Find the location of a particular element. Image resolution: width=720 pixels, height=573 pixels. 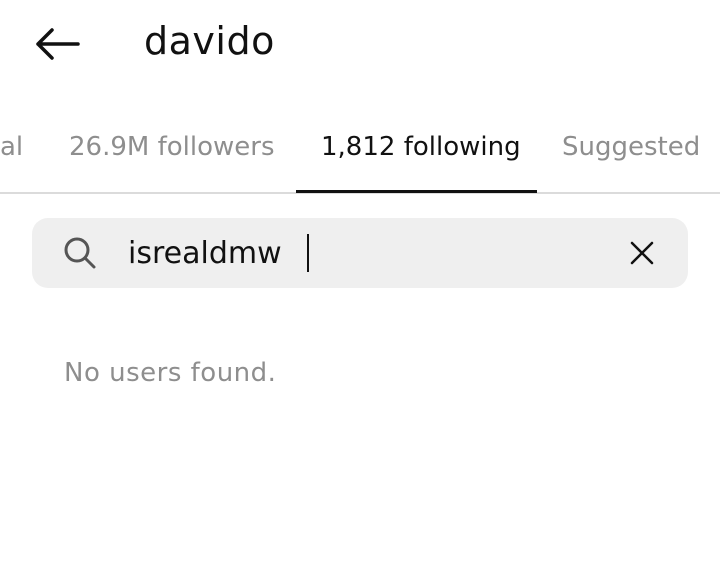

search-icon is located at coordinates (80, 253).